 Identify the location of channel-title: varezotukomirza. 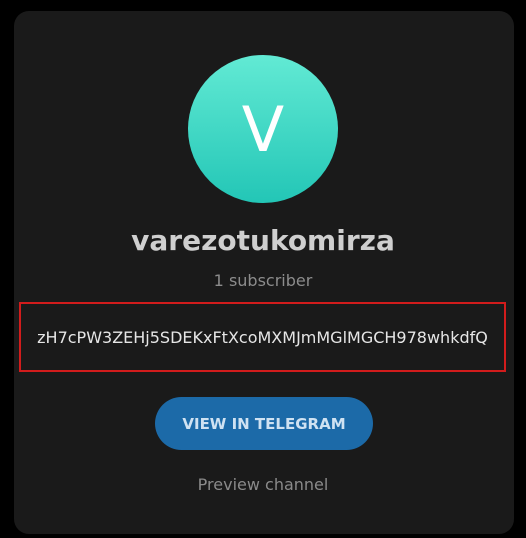
(263, 240).